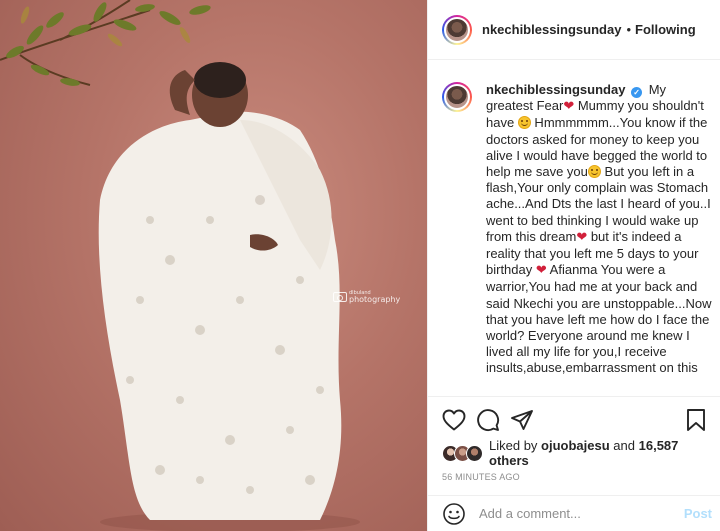 Image resolution: width=720 pixels, height=531 pixels. What do you see at coordinates (637, 92) in the screenshot?
I see `verified-badge-icon: ✓` at bounding box center [637, 92].